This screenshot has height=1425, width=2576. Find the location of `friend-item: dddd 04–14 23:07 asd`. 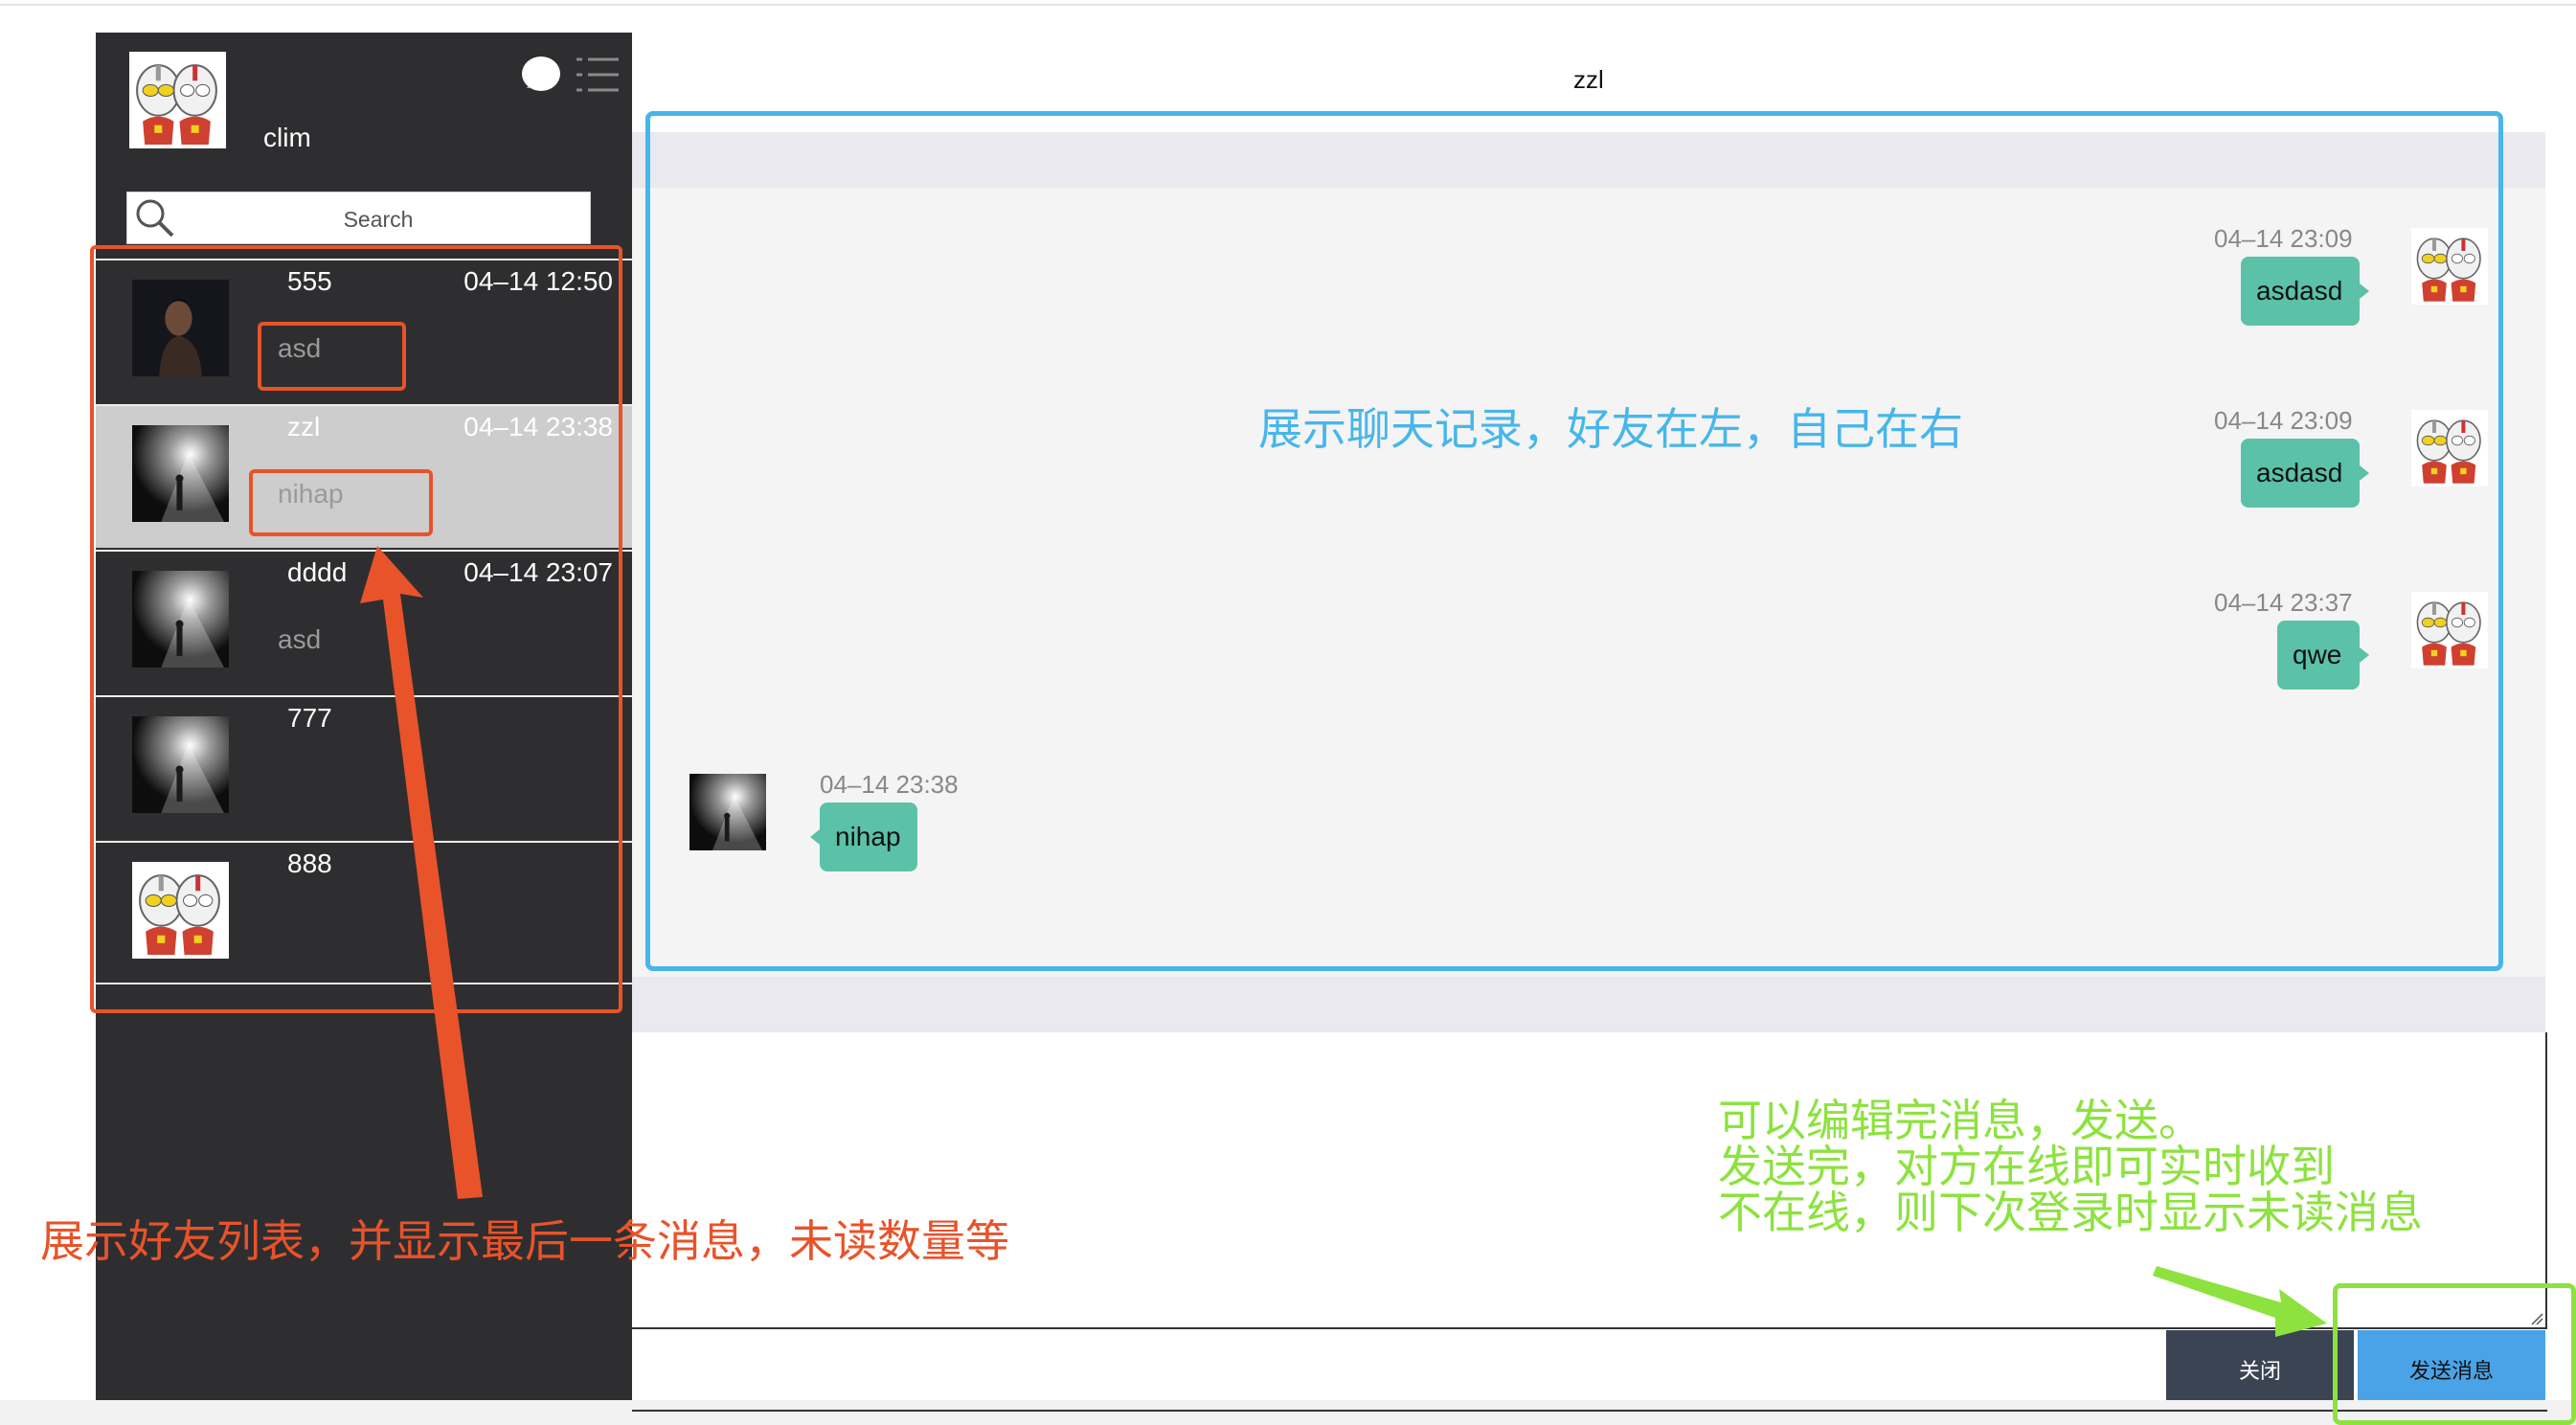

friend-item: dddd 04–14 23:07 asd is located at coordinates (364, 621).